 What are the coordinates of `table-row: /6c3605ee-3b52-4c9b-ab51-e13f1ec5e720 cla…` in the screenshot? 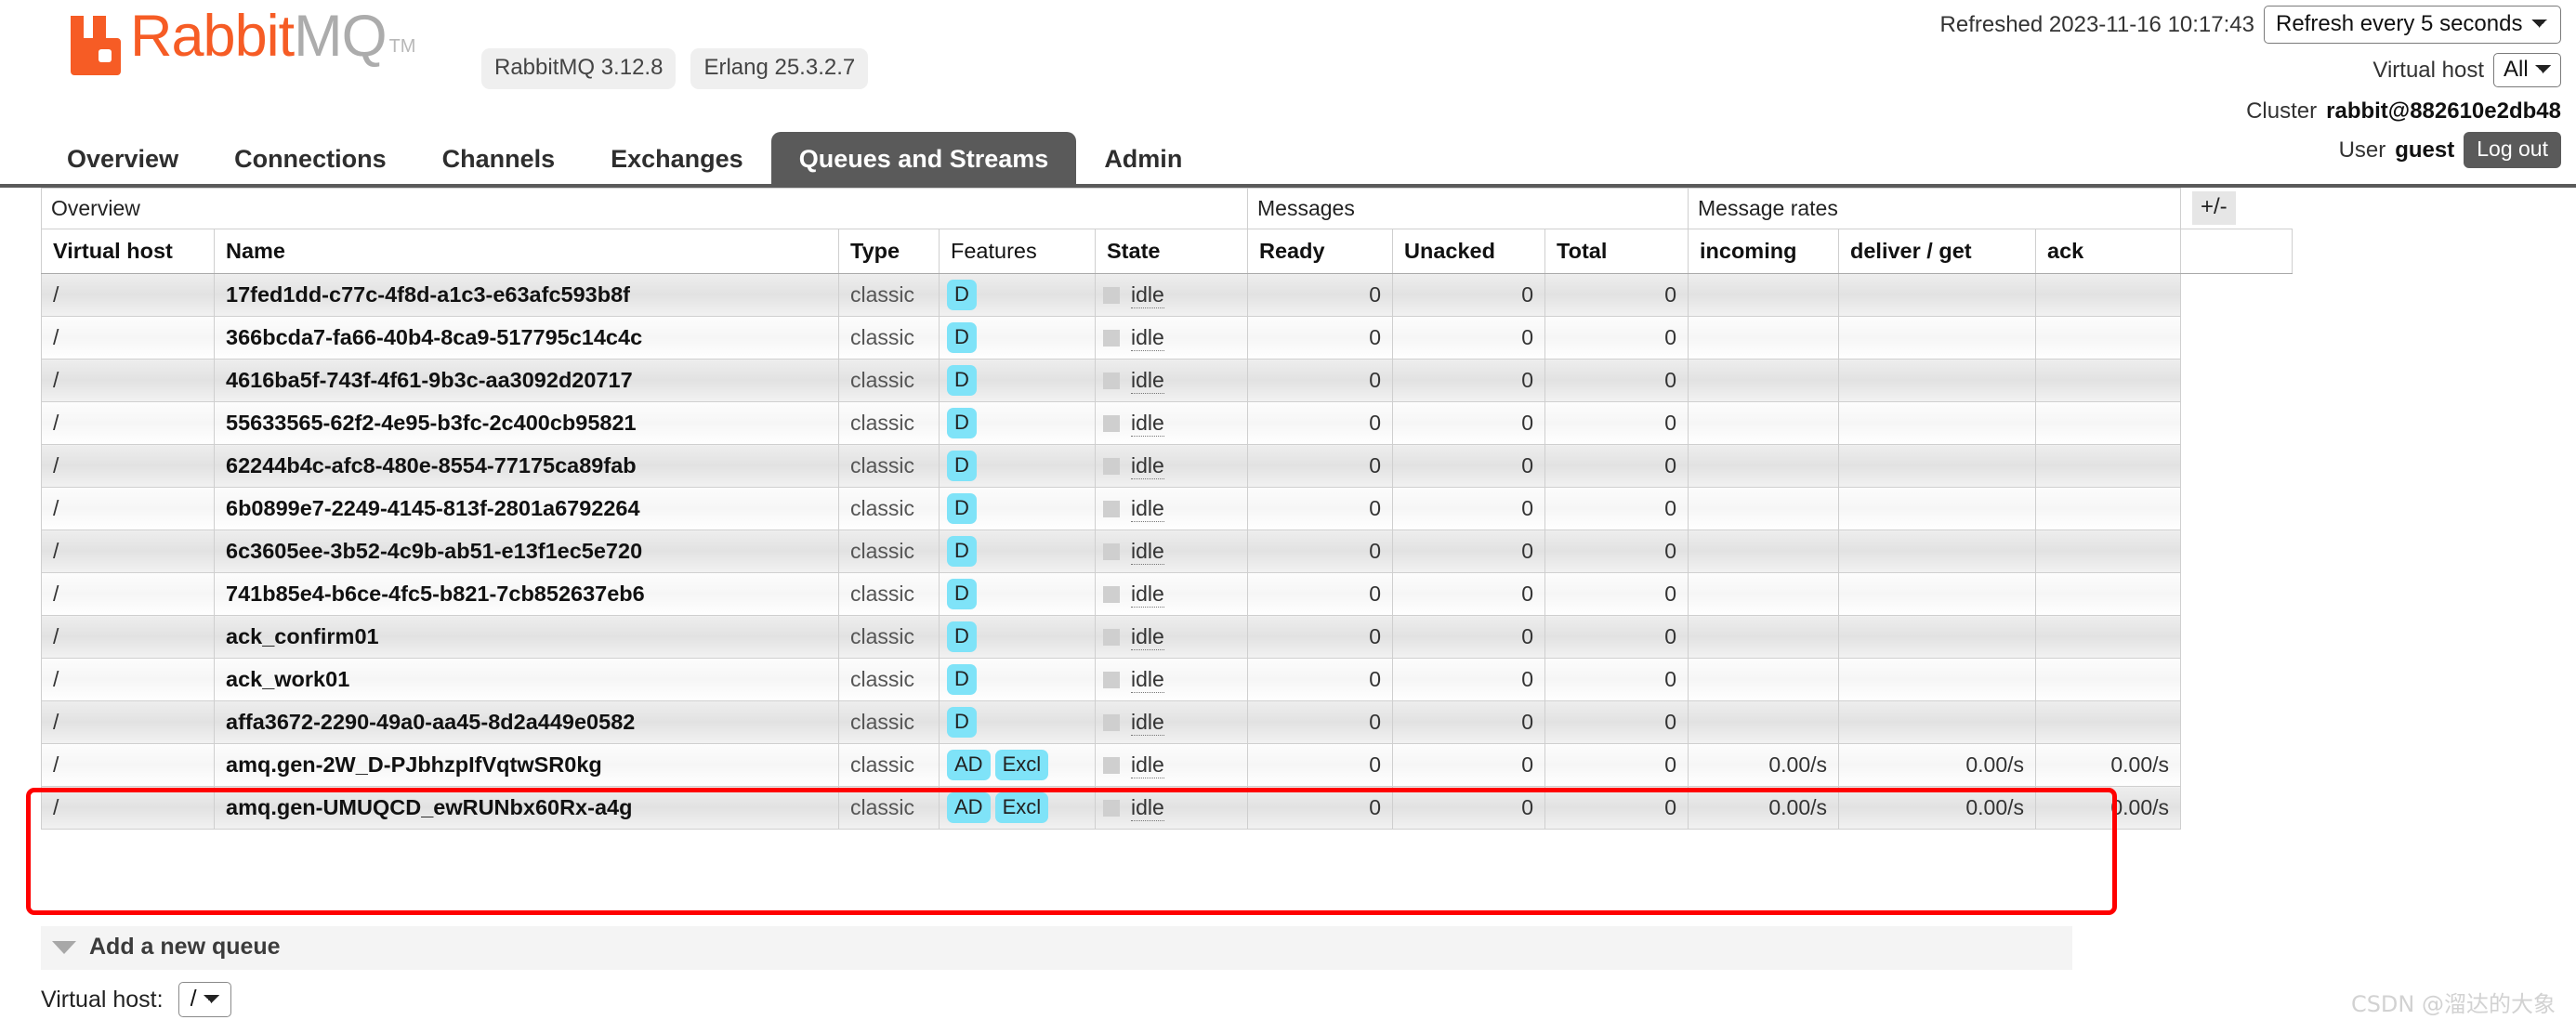 It's located at (1167, 551).